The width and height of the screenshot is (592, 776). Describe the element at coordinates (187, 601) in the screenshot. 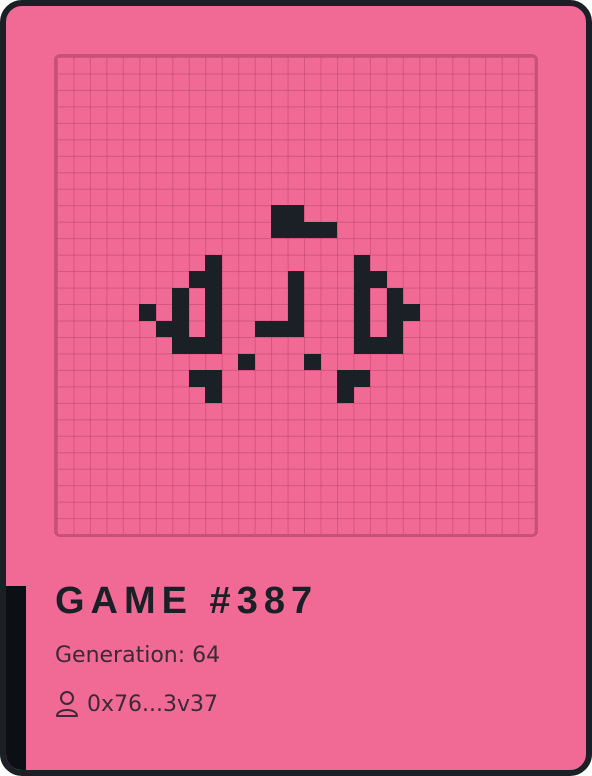

I see `game-title: GAME #387` at that location.